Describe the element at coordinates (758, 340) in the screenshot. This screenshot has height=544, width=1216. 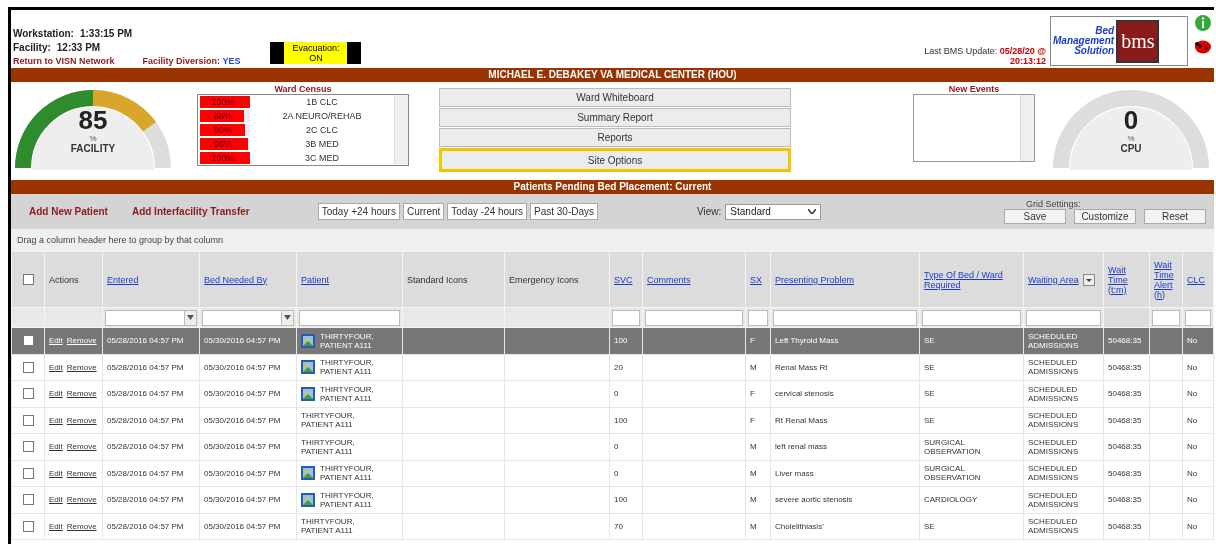
I see `table-cell: F` at that location.